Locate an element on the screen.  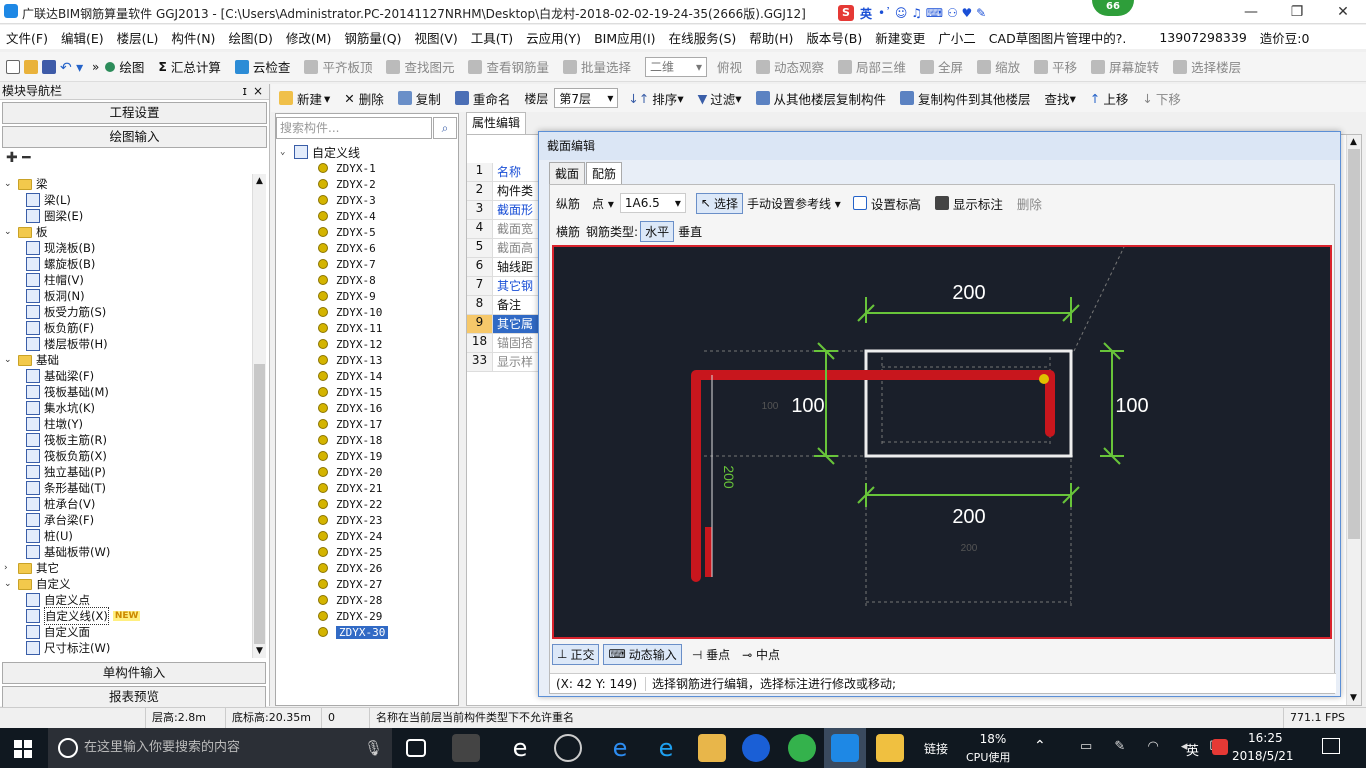
rebar-line is located at coordinates (873, 476).